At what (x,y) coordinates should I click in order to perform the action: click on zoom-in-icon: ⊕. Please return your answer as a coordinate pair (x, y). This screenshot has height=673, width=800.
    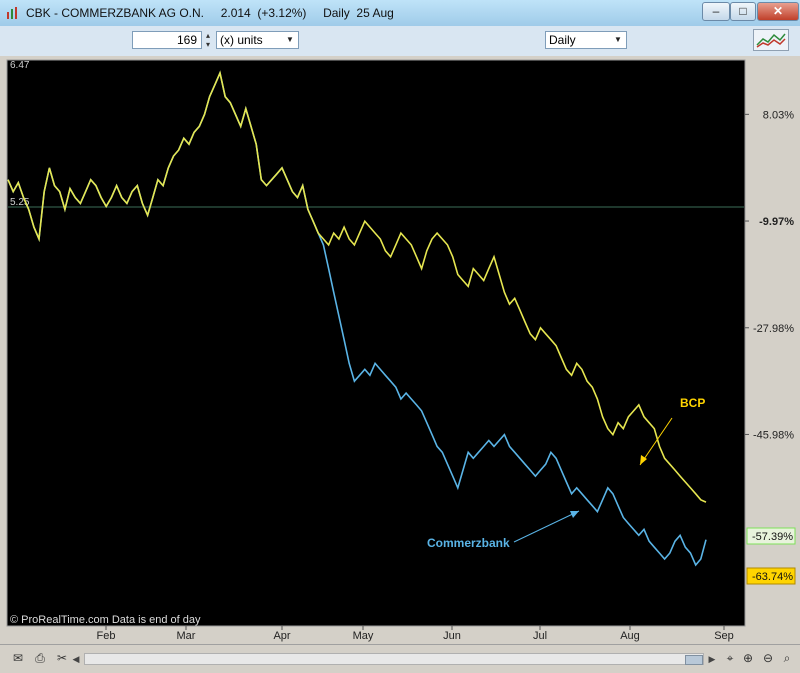
    Looking at the image, I should click on (748, 658).